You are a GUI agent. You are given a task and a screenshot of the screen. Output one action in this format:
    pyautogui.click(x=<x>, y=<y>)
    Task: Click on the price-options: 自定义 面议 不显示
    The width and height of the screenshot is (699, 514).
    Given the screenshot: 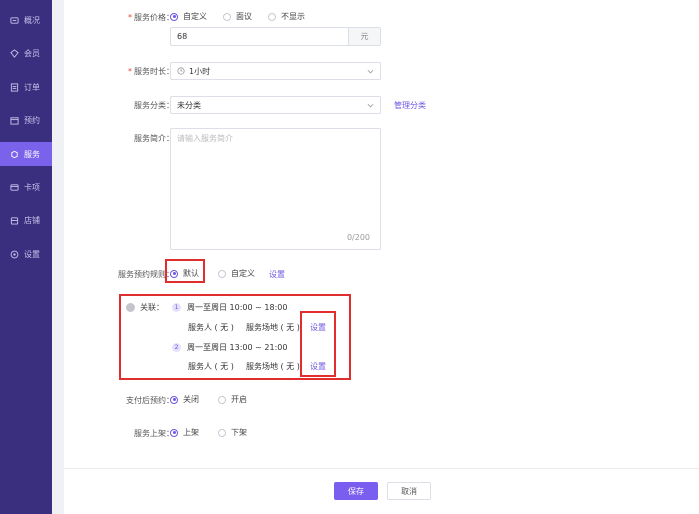 What is the action you would take?
    pyautogui.click(x=237, y=16)
    